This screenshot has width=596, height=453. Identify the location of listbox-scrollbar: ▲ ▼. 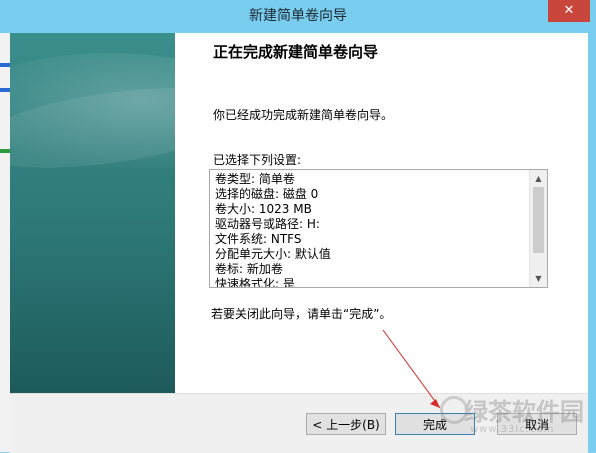
(538, 228).